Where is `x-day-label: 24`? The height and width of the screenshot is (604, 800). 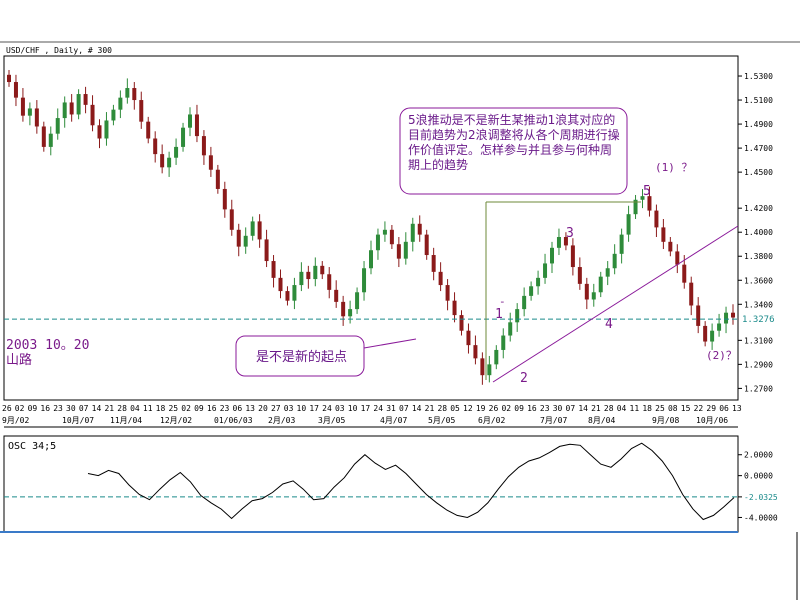 x-day-label: 24 is located at coordinates (327, 408).